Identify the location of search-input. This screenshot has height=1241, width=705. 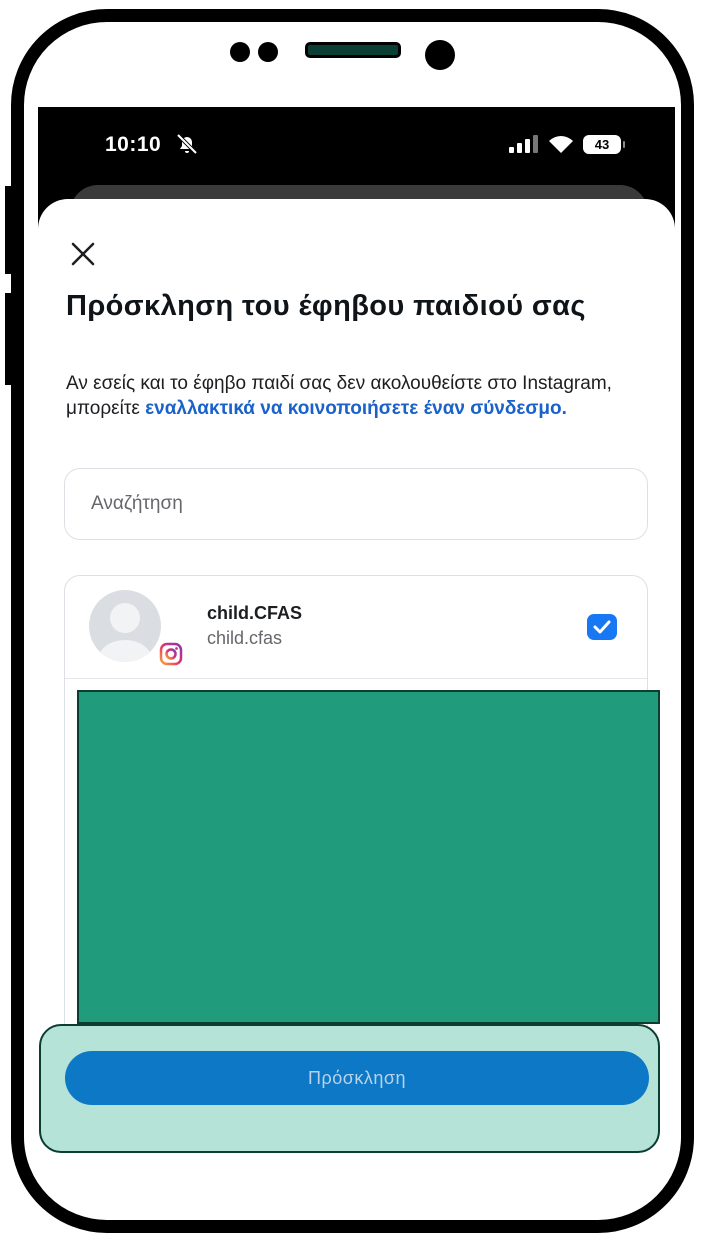
(356, 504).